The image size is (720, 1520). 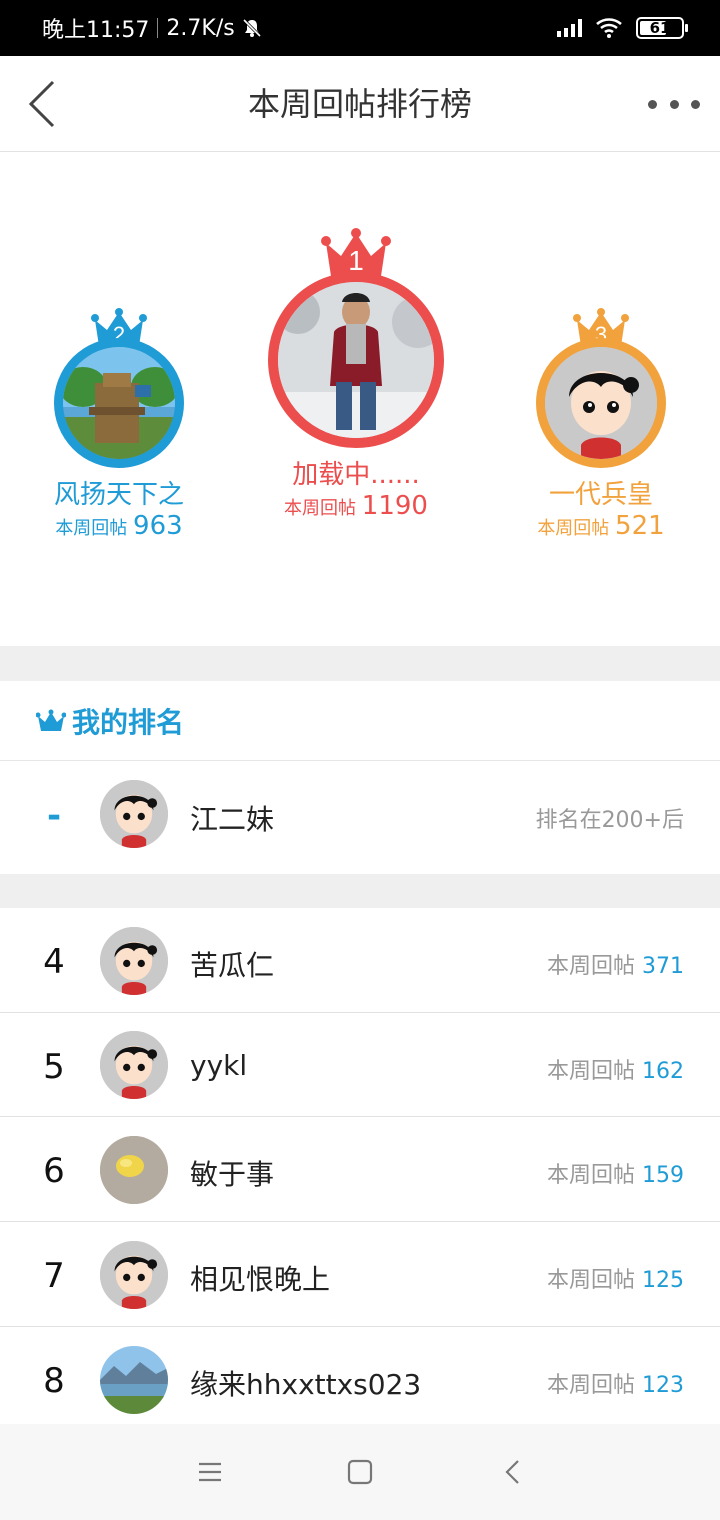 I want to click on network-speed: 2.7K/s, so click(x=200, y=28).